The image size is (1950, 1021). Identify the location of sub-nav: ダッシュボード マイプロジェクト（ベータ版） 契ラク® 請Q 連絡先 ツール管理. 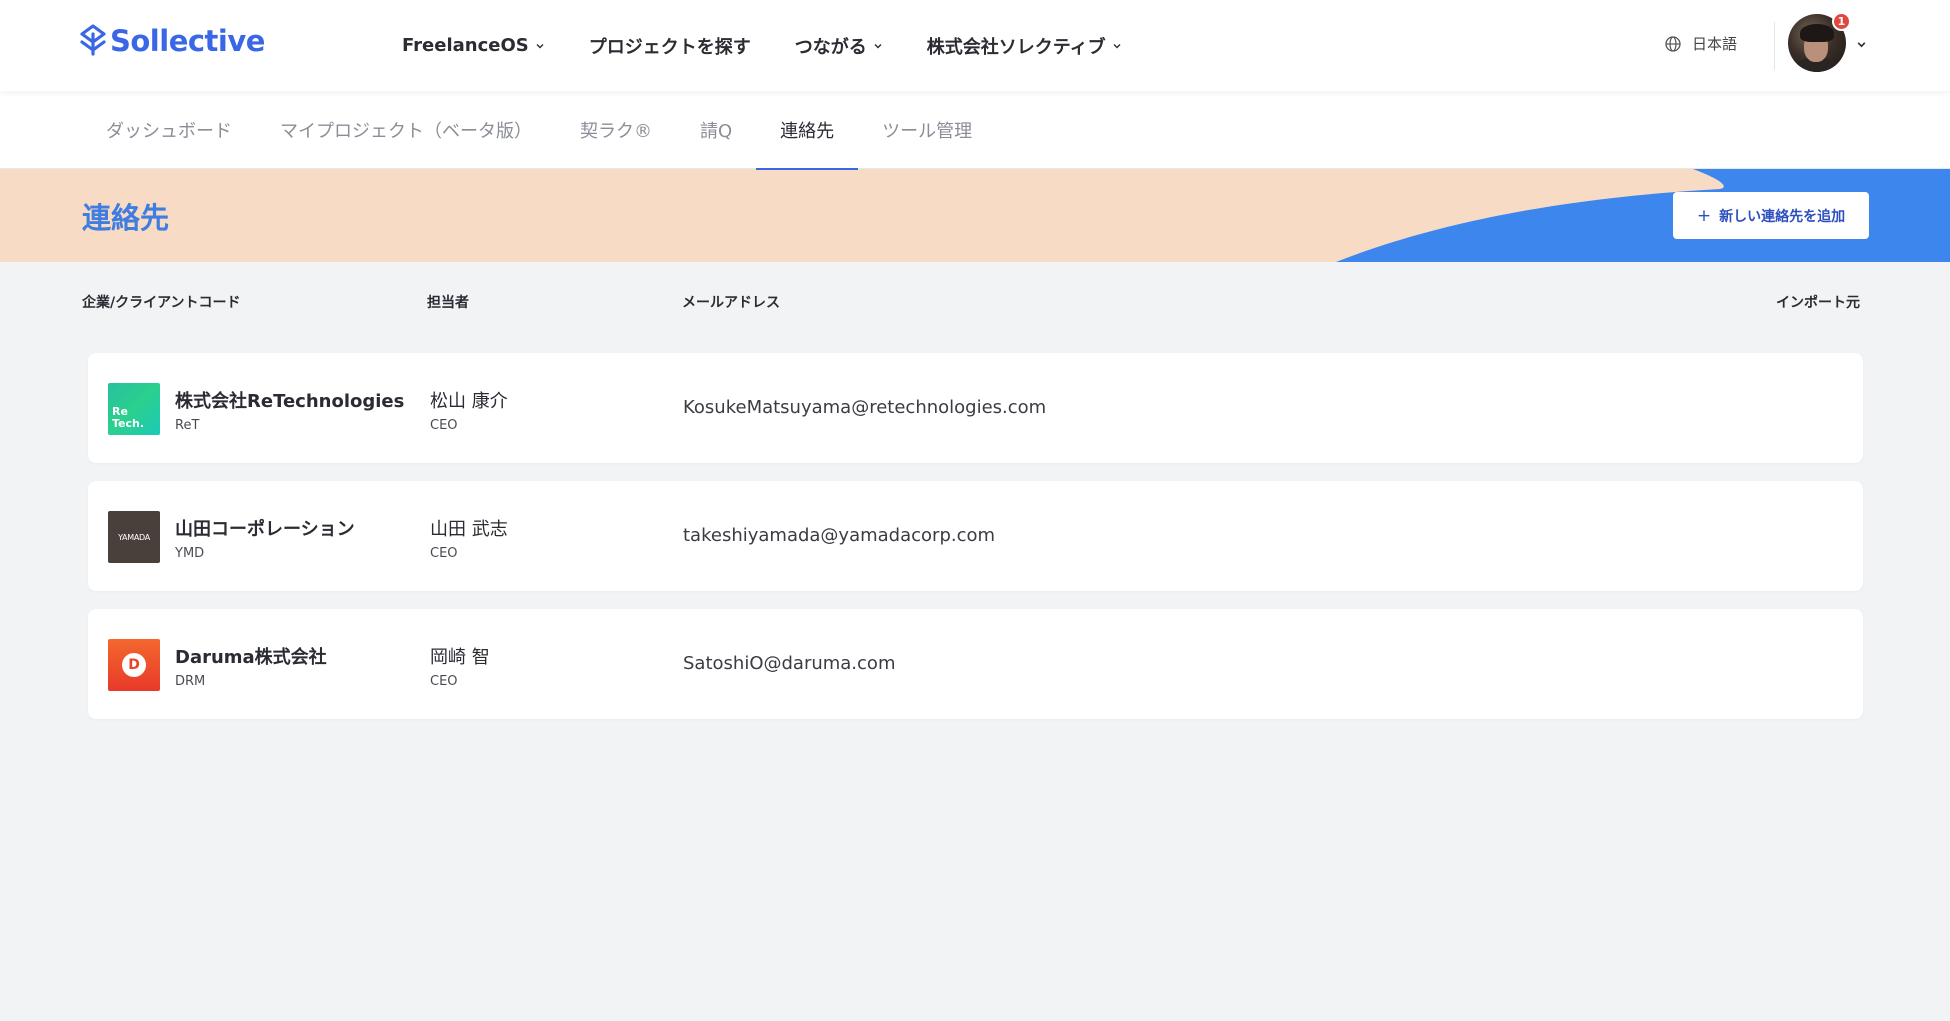
(975, 130).